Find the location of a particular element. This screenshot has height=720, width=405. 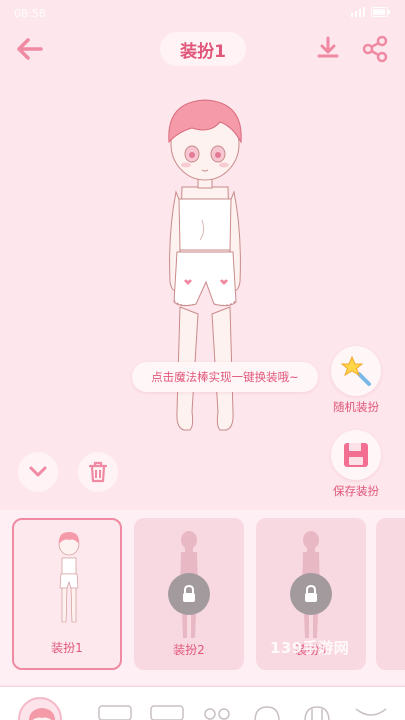

battery-icon is located at coordinates (381, 13).